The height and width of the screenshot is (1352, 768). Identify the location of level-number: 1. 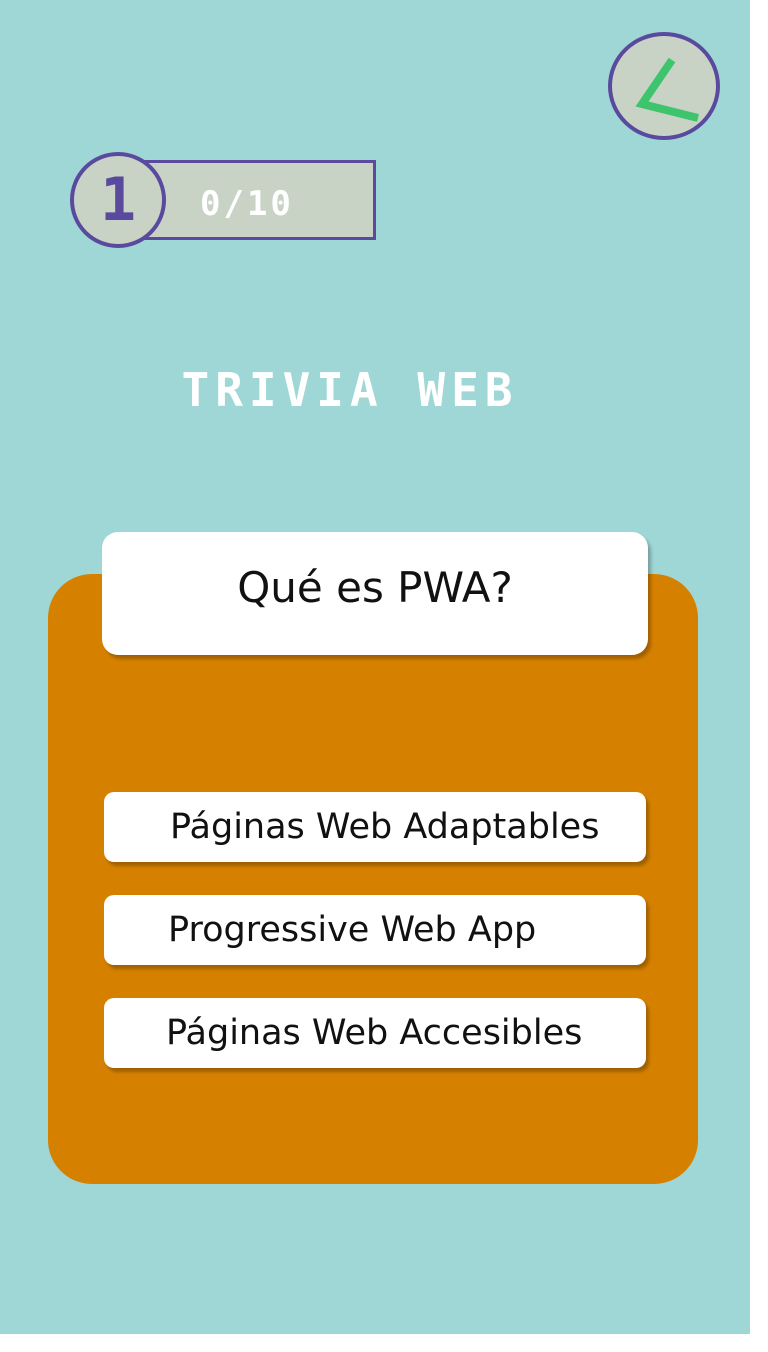
(118, 200).